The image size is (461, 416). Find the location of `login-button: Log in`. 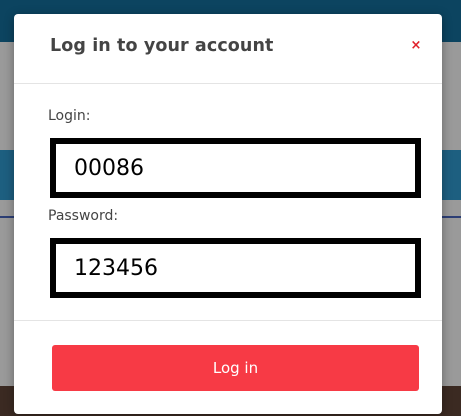

login-button: Log in is located at coordinates (235, 368).